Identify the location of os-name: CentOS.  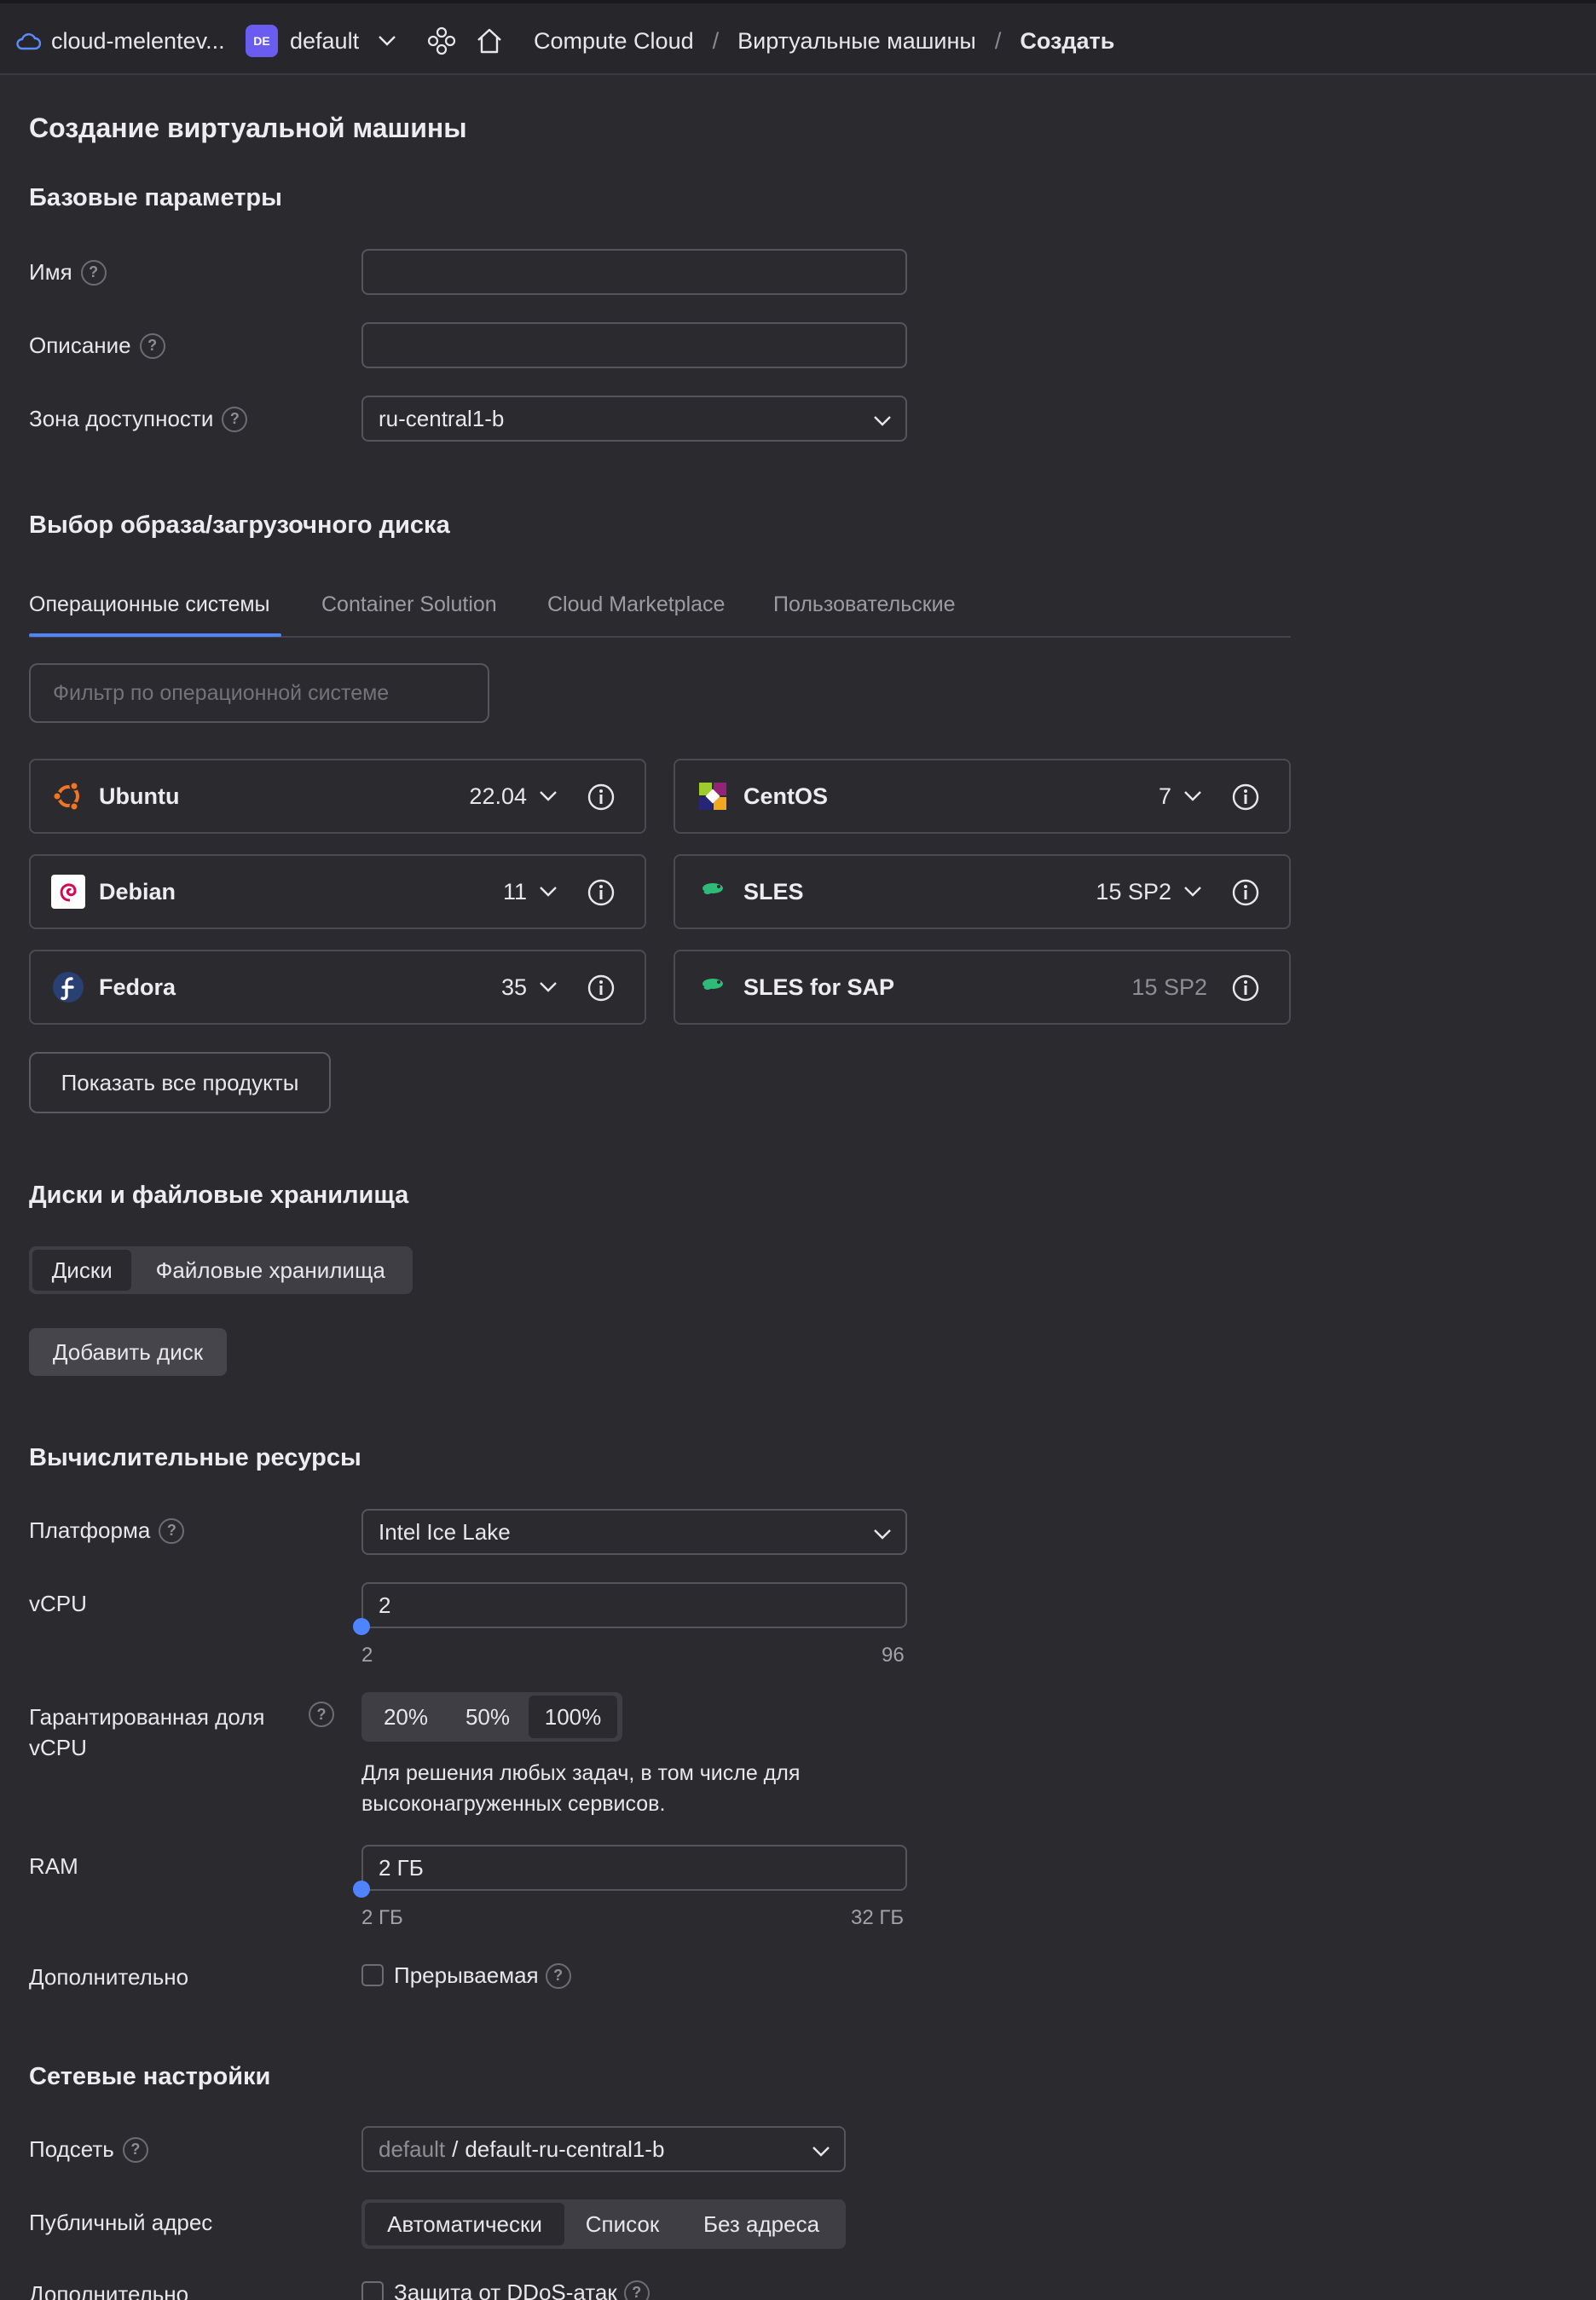
(786, 796).